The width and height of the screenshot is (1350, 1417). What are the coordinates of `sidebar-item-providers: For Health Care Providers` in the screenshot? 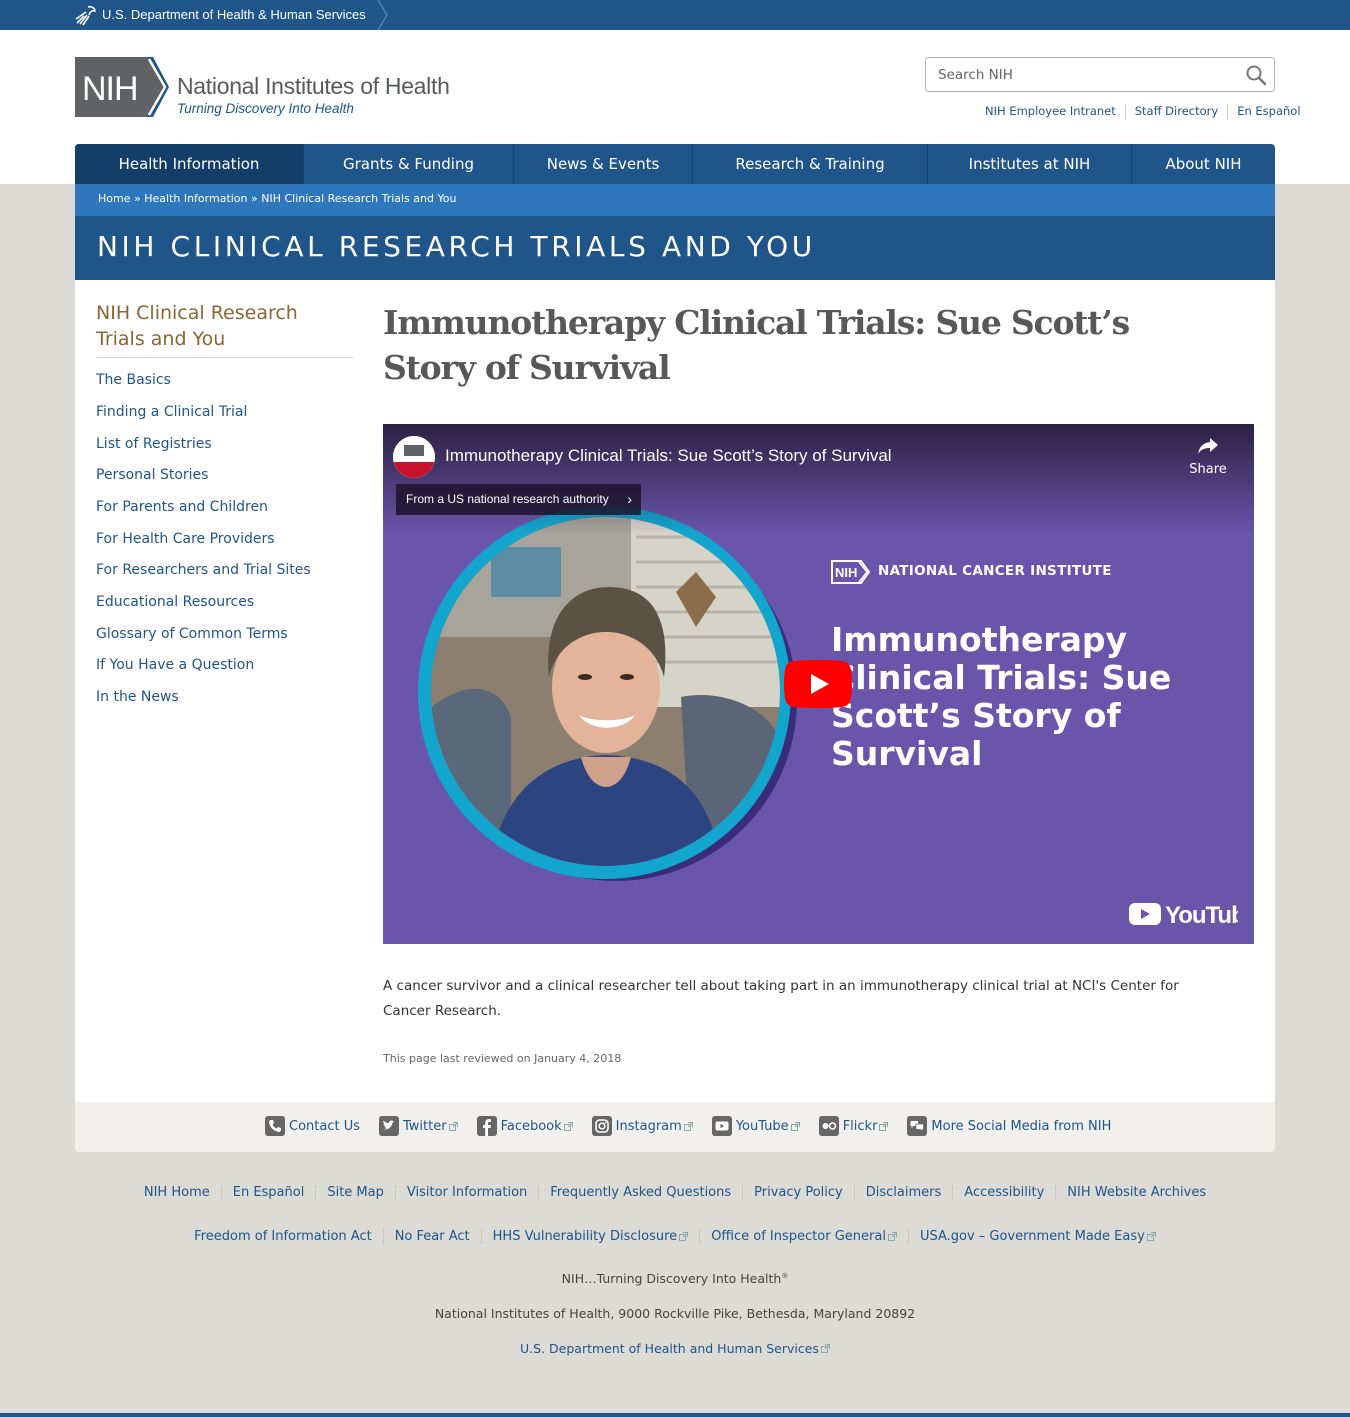 It's located at (185, 539).